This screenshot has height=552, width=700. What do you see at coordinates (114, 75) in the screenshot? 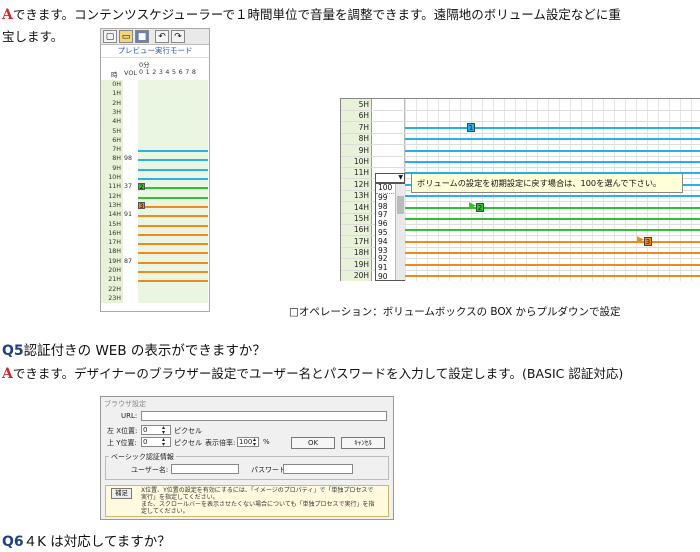
I see `col-hour-label: 時` at bounding box center [114, 75].